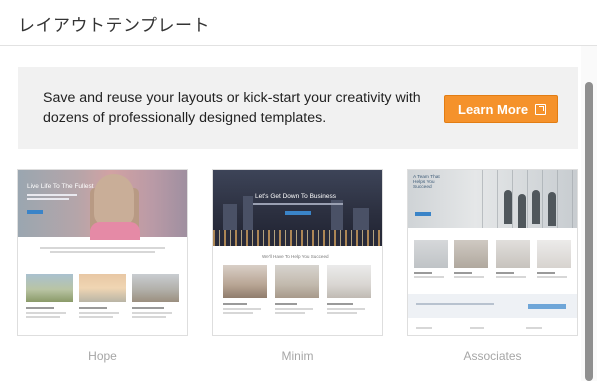  What do you see at coordinates (493, 109) in the screenshot?
I see `learn-more-label: Learn More` at bounding box center [493, 109].